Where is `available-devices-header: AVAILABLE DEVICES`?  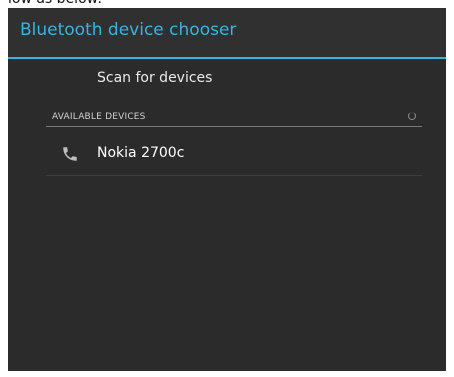
available-devices-header: AVAILABLE DEVICES is located at coordinates (234, 118).